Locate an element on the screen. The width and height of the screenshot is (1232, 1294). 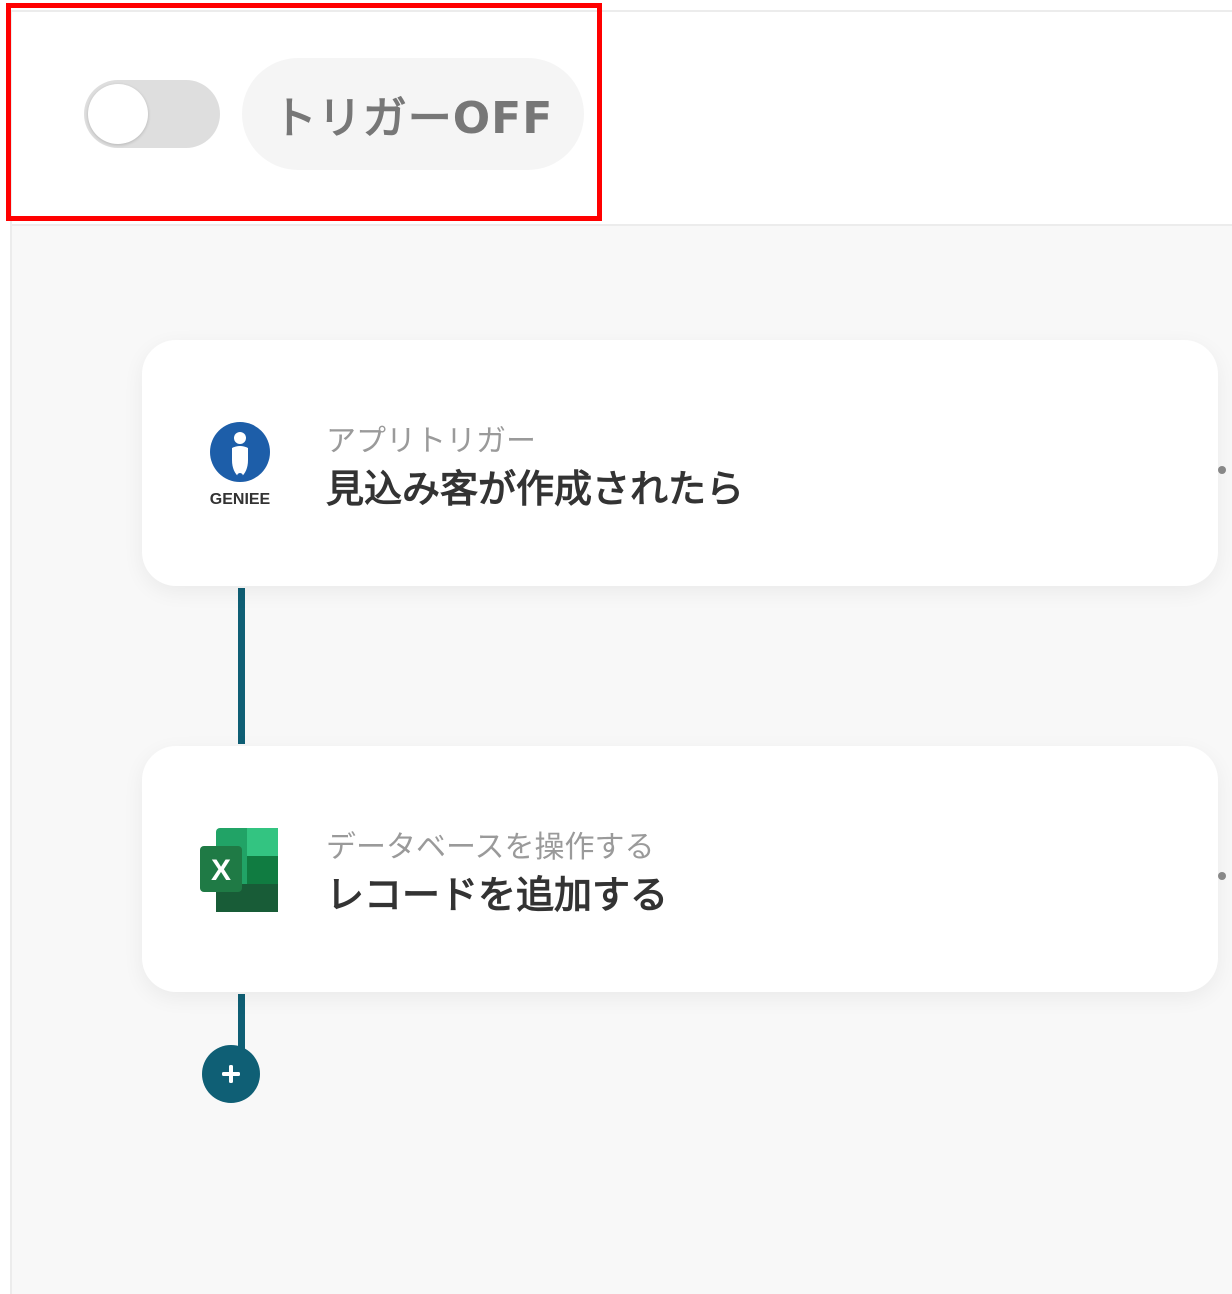
genee-icon: GENIEE is located at coordinates (240, 465).